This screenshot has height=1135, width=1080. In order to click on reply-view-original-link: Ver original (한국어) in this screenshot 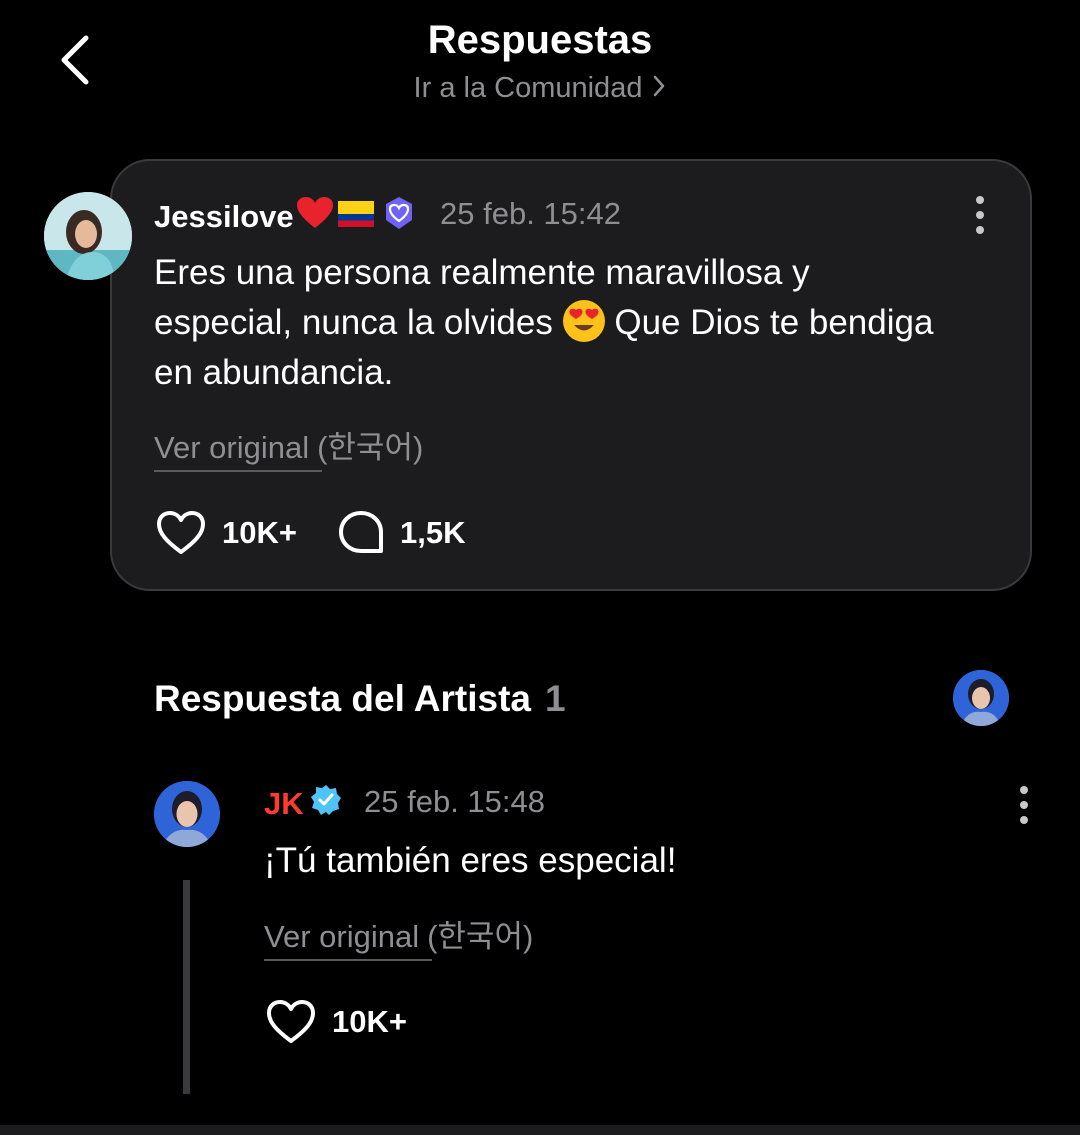, I will do `click(398, 933)`.